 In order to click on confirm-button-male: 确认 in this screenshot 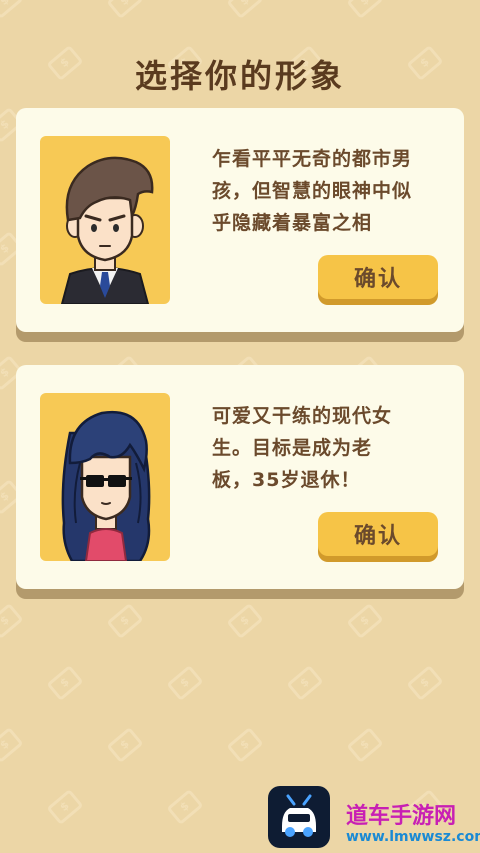, I will do `click(378, 277)`.